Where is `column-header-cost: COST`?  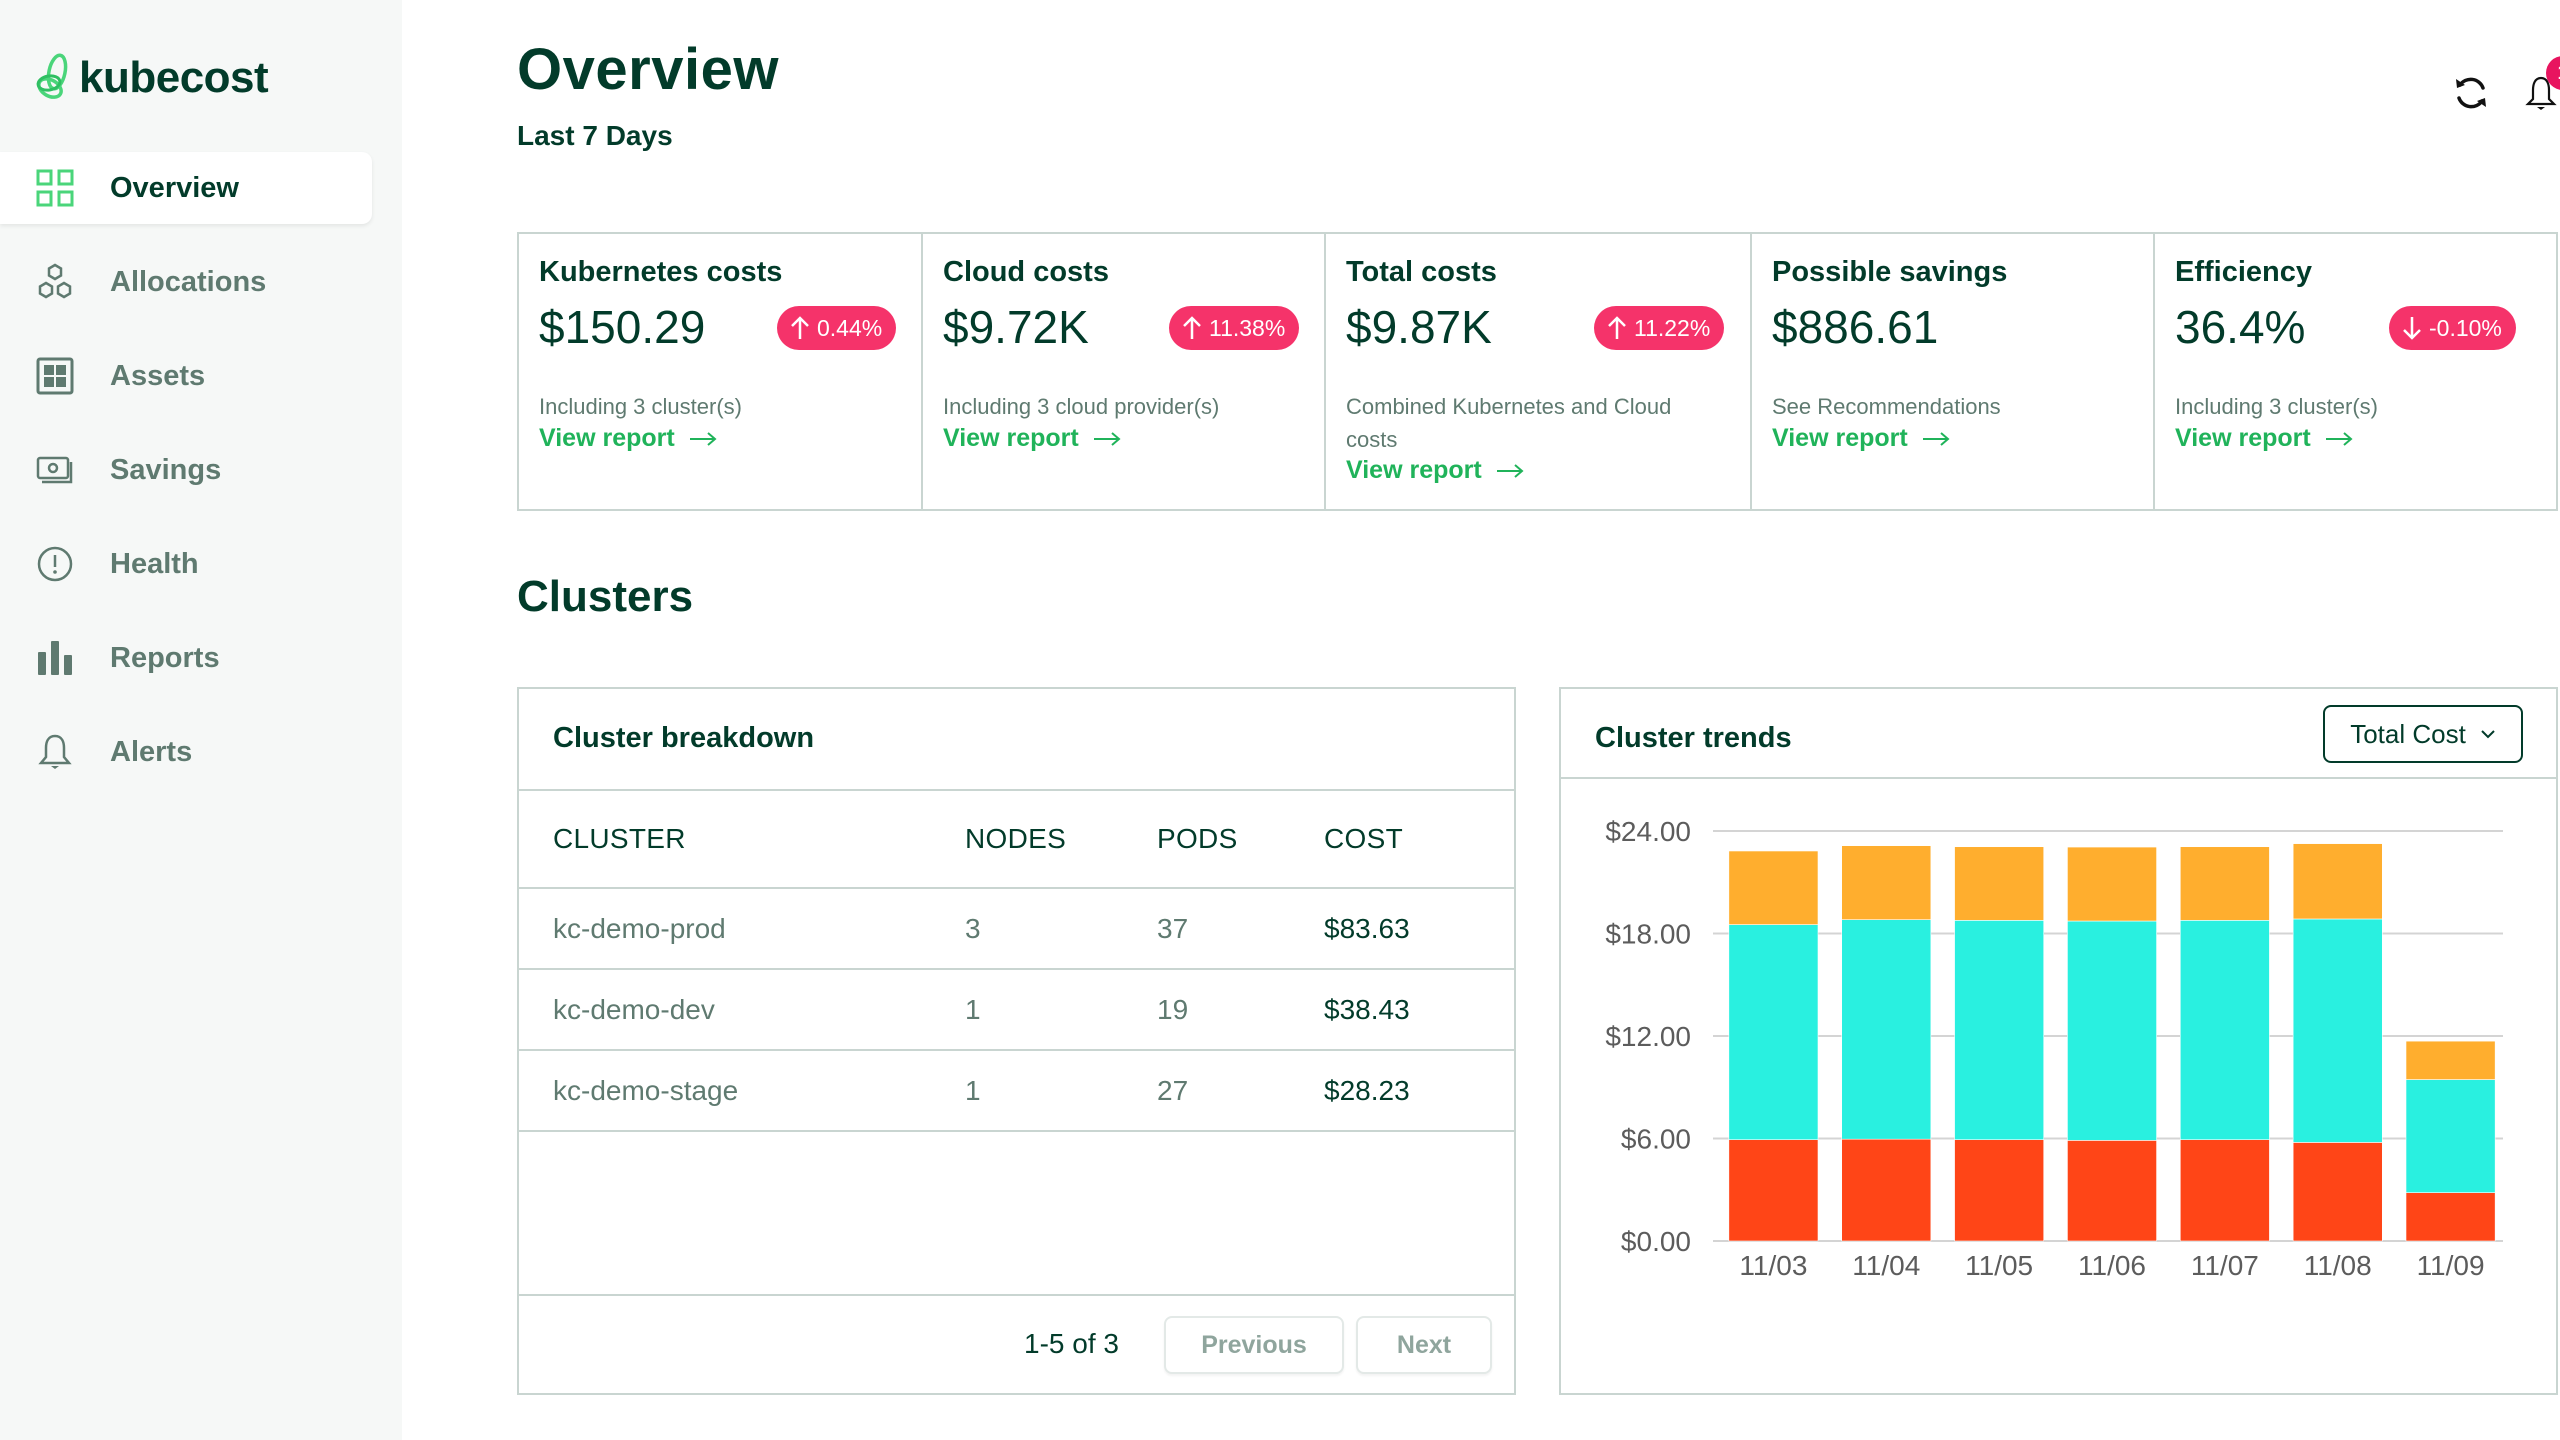
column-header-cost: COST is located at coordinates (1363, 839).